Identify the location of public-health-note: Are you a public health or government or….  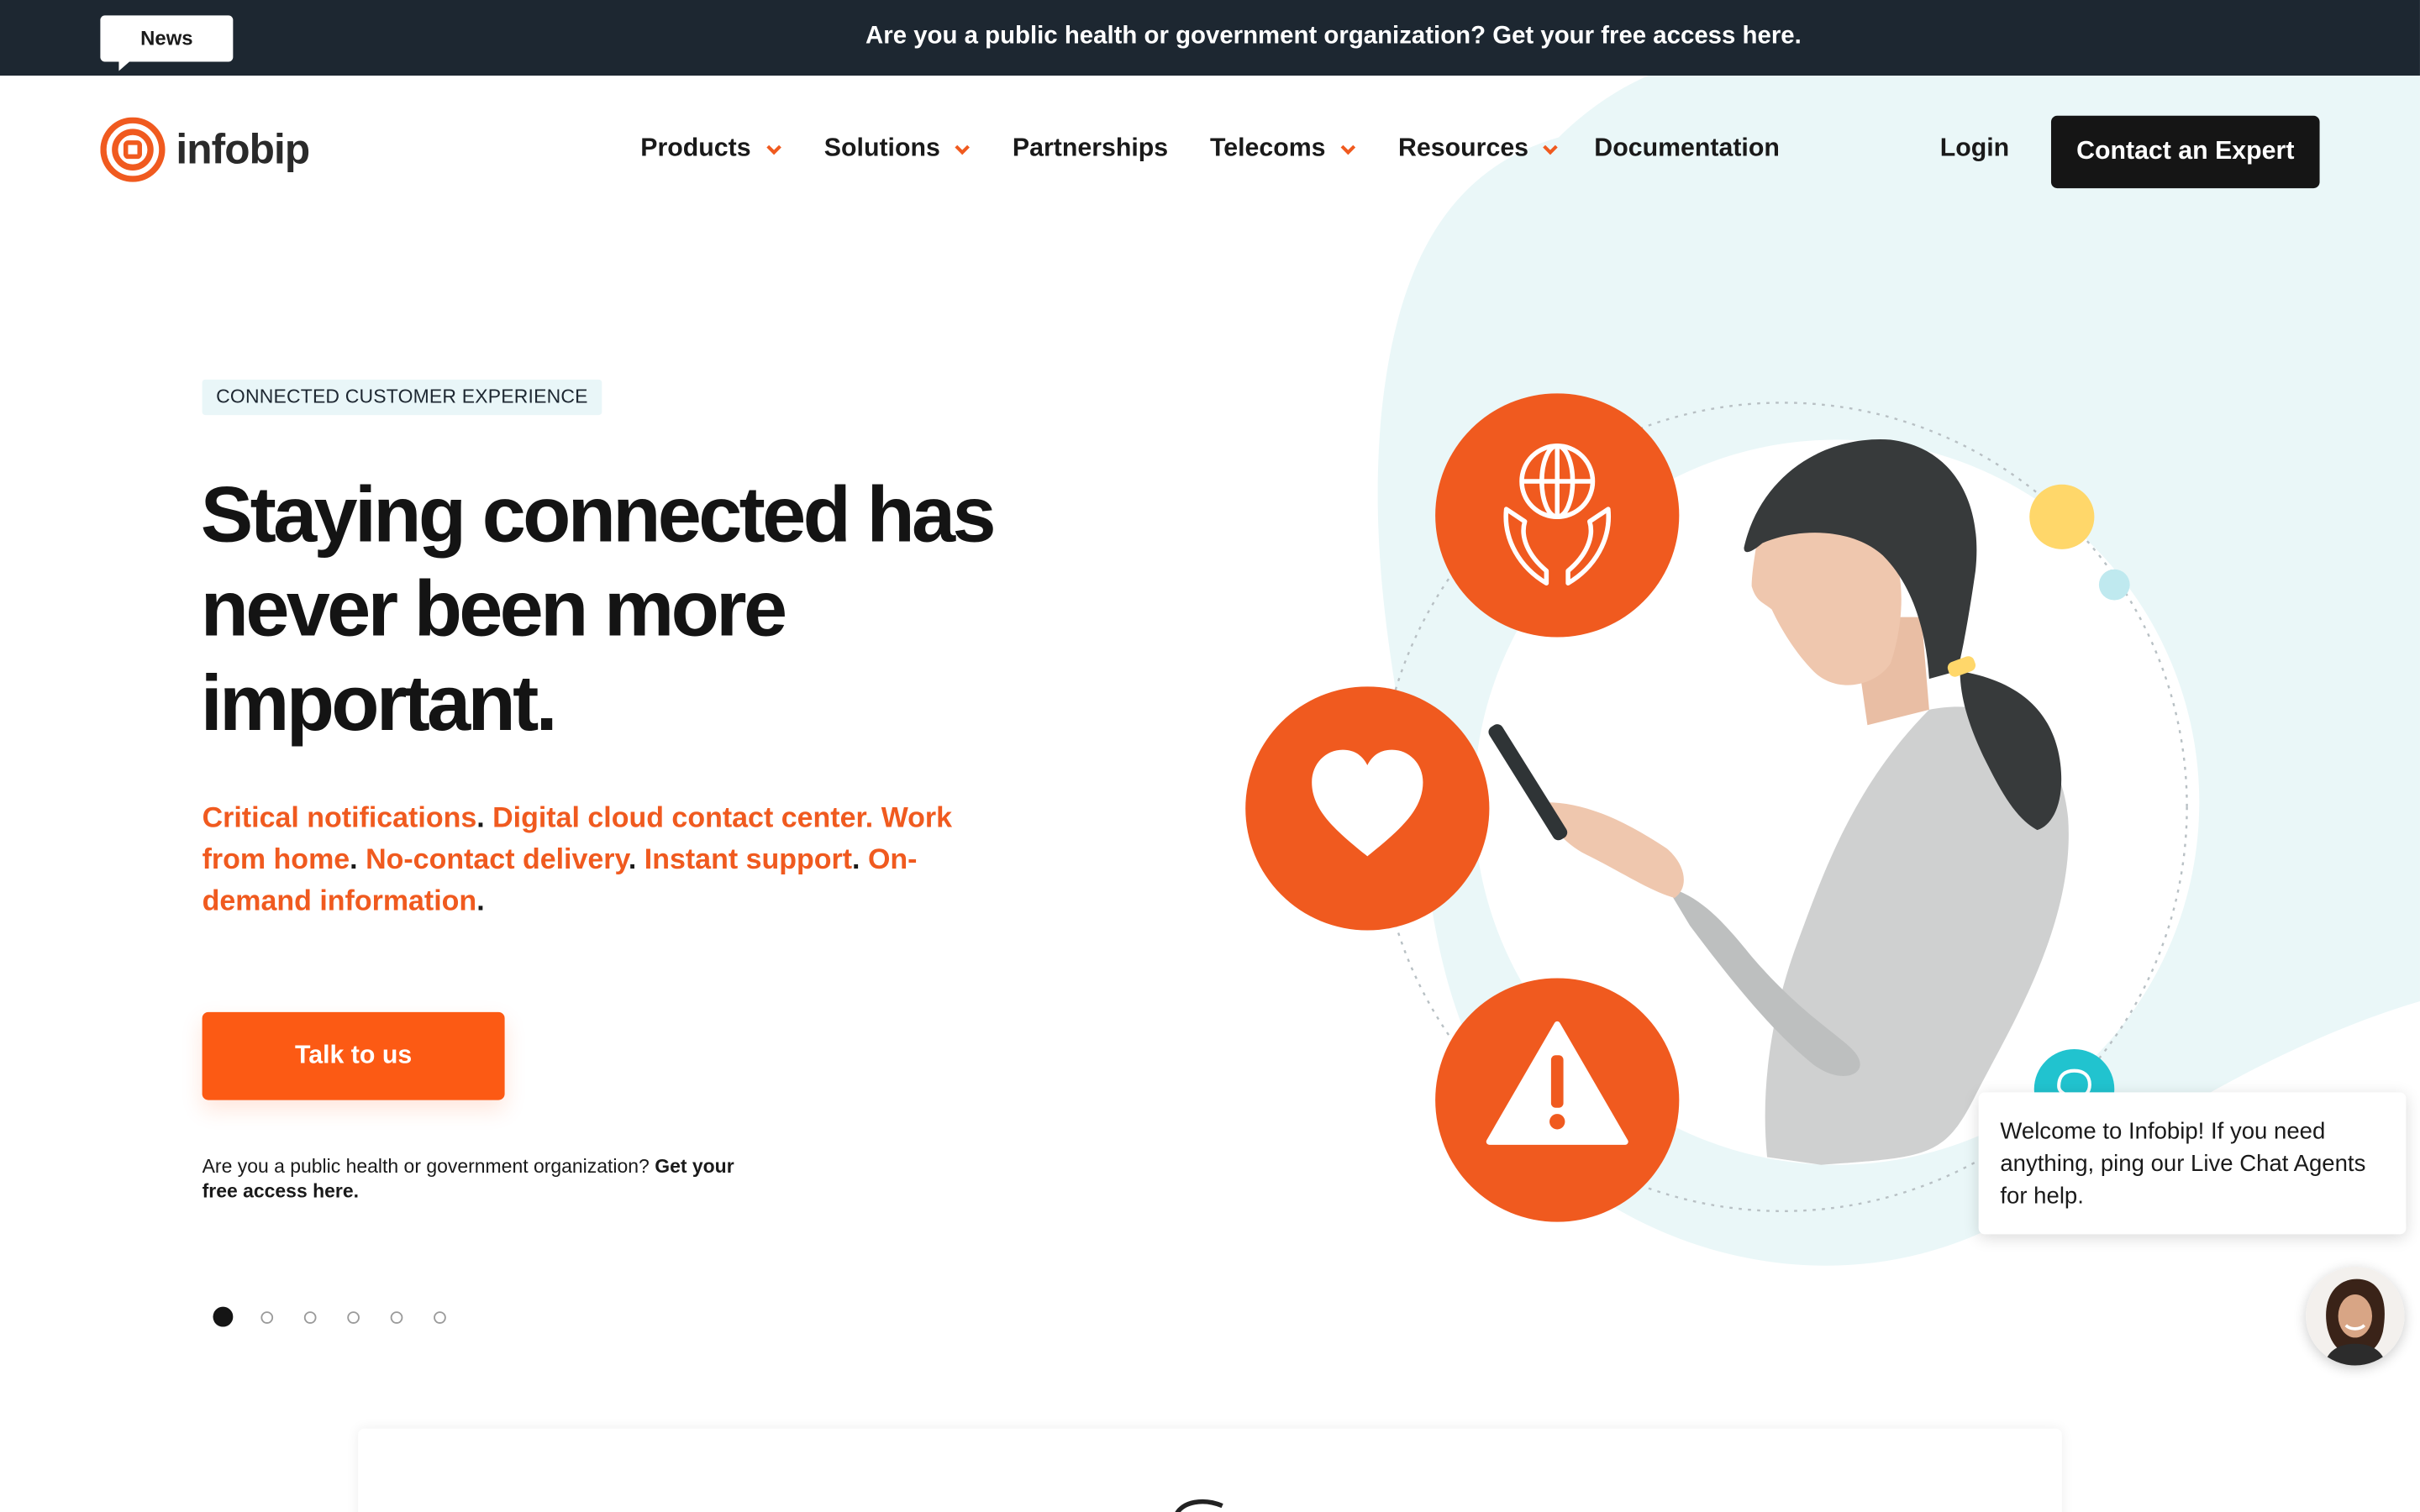
(473, 1179).